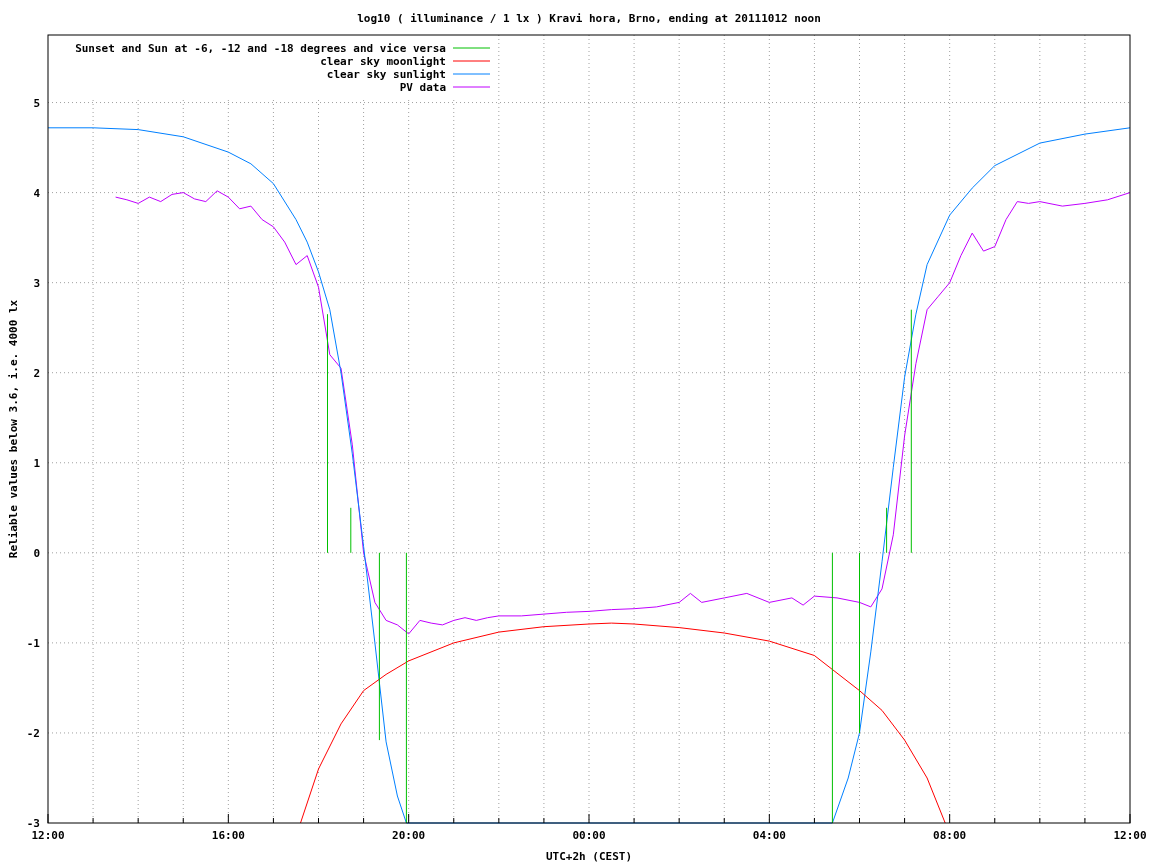 The image size is (1151, 863). I want to click on x-axis-title: UTC+2h (CEST), so click(589, 856).